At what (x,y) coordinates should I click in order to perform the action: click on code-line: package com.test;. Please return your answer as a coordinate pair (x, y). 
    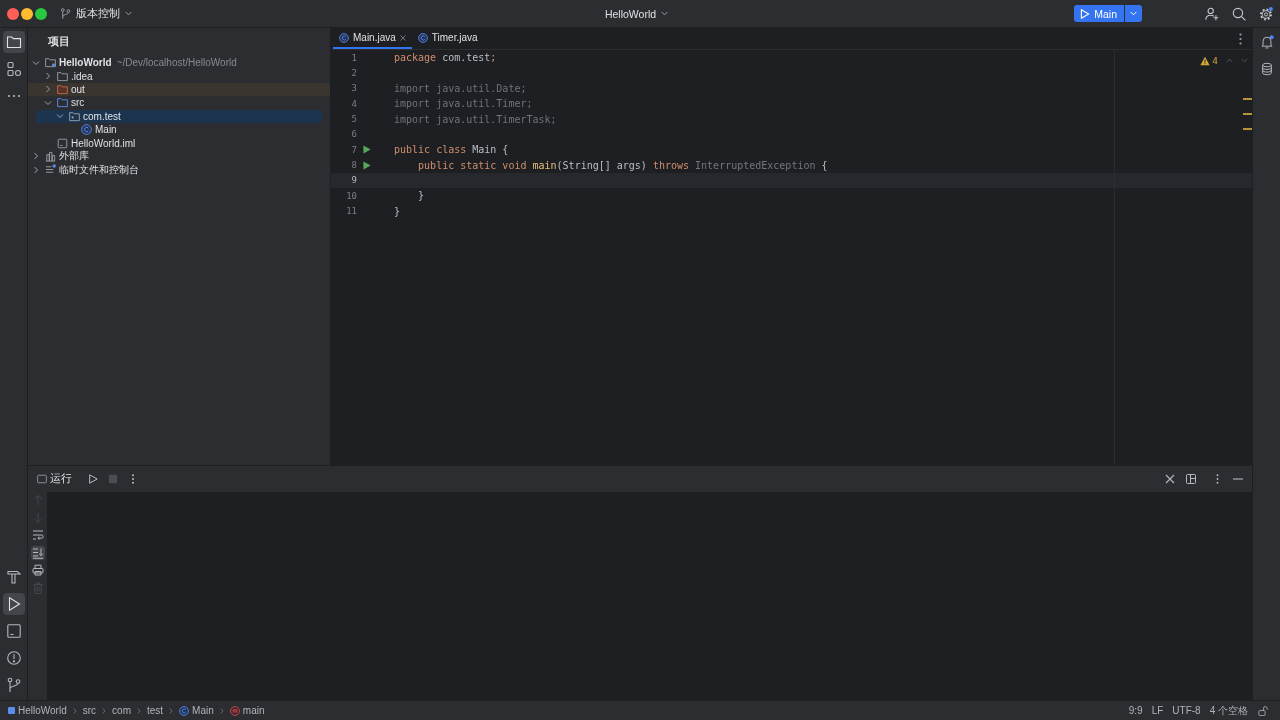
    Looking at the image, I should click on (445, 58).